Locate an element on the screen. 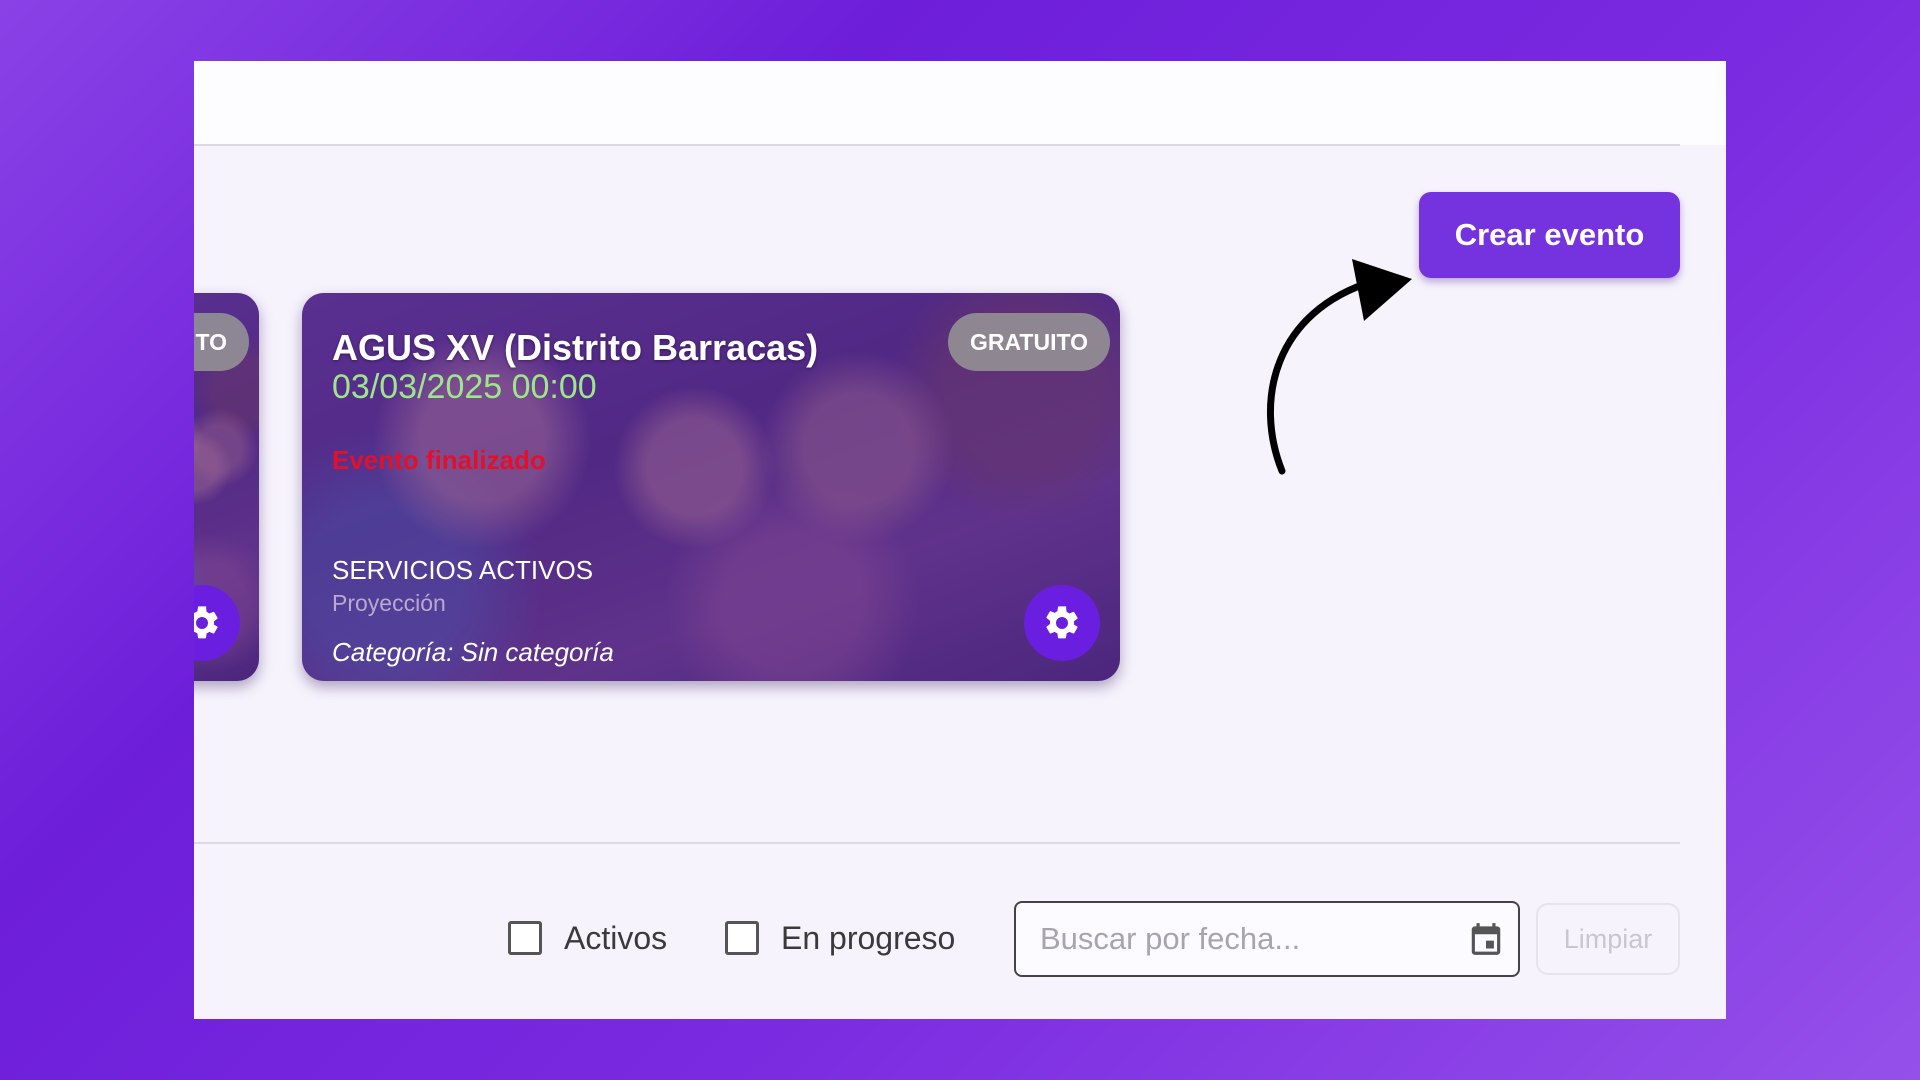  clear-button: Limpiar is located at coordinates (1608, 939).